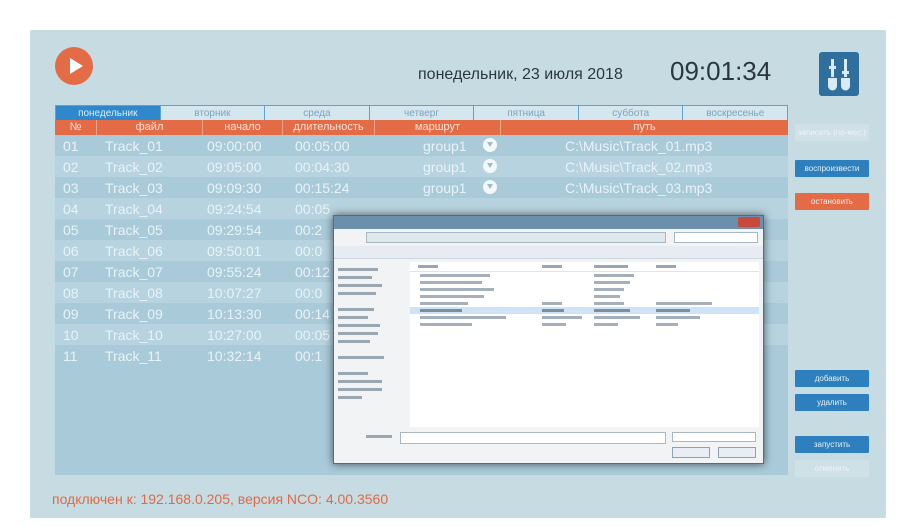 This screenshot has height=526, width=914. Describe the element at coordinates (134, 230) in the screenshot. I see `cell-file: Track_05` at that location.